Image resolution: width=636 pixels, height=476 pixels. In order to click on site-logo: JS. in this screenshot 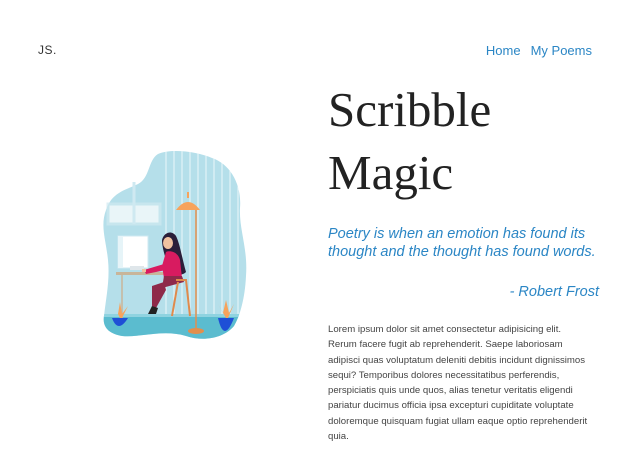, I will do `click(47, 50)`.